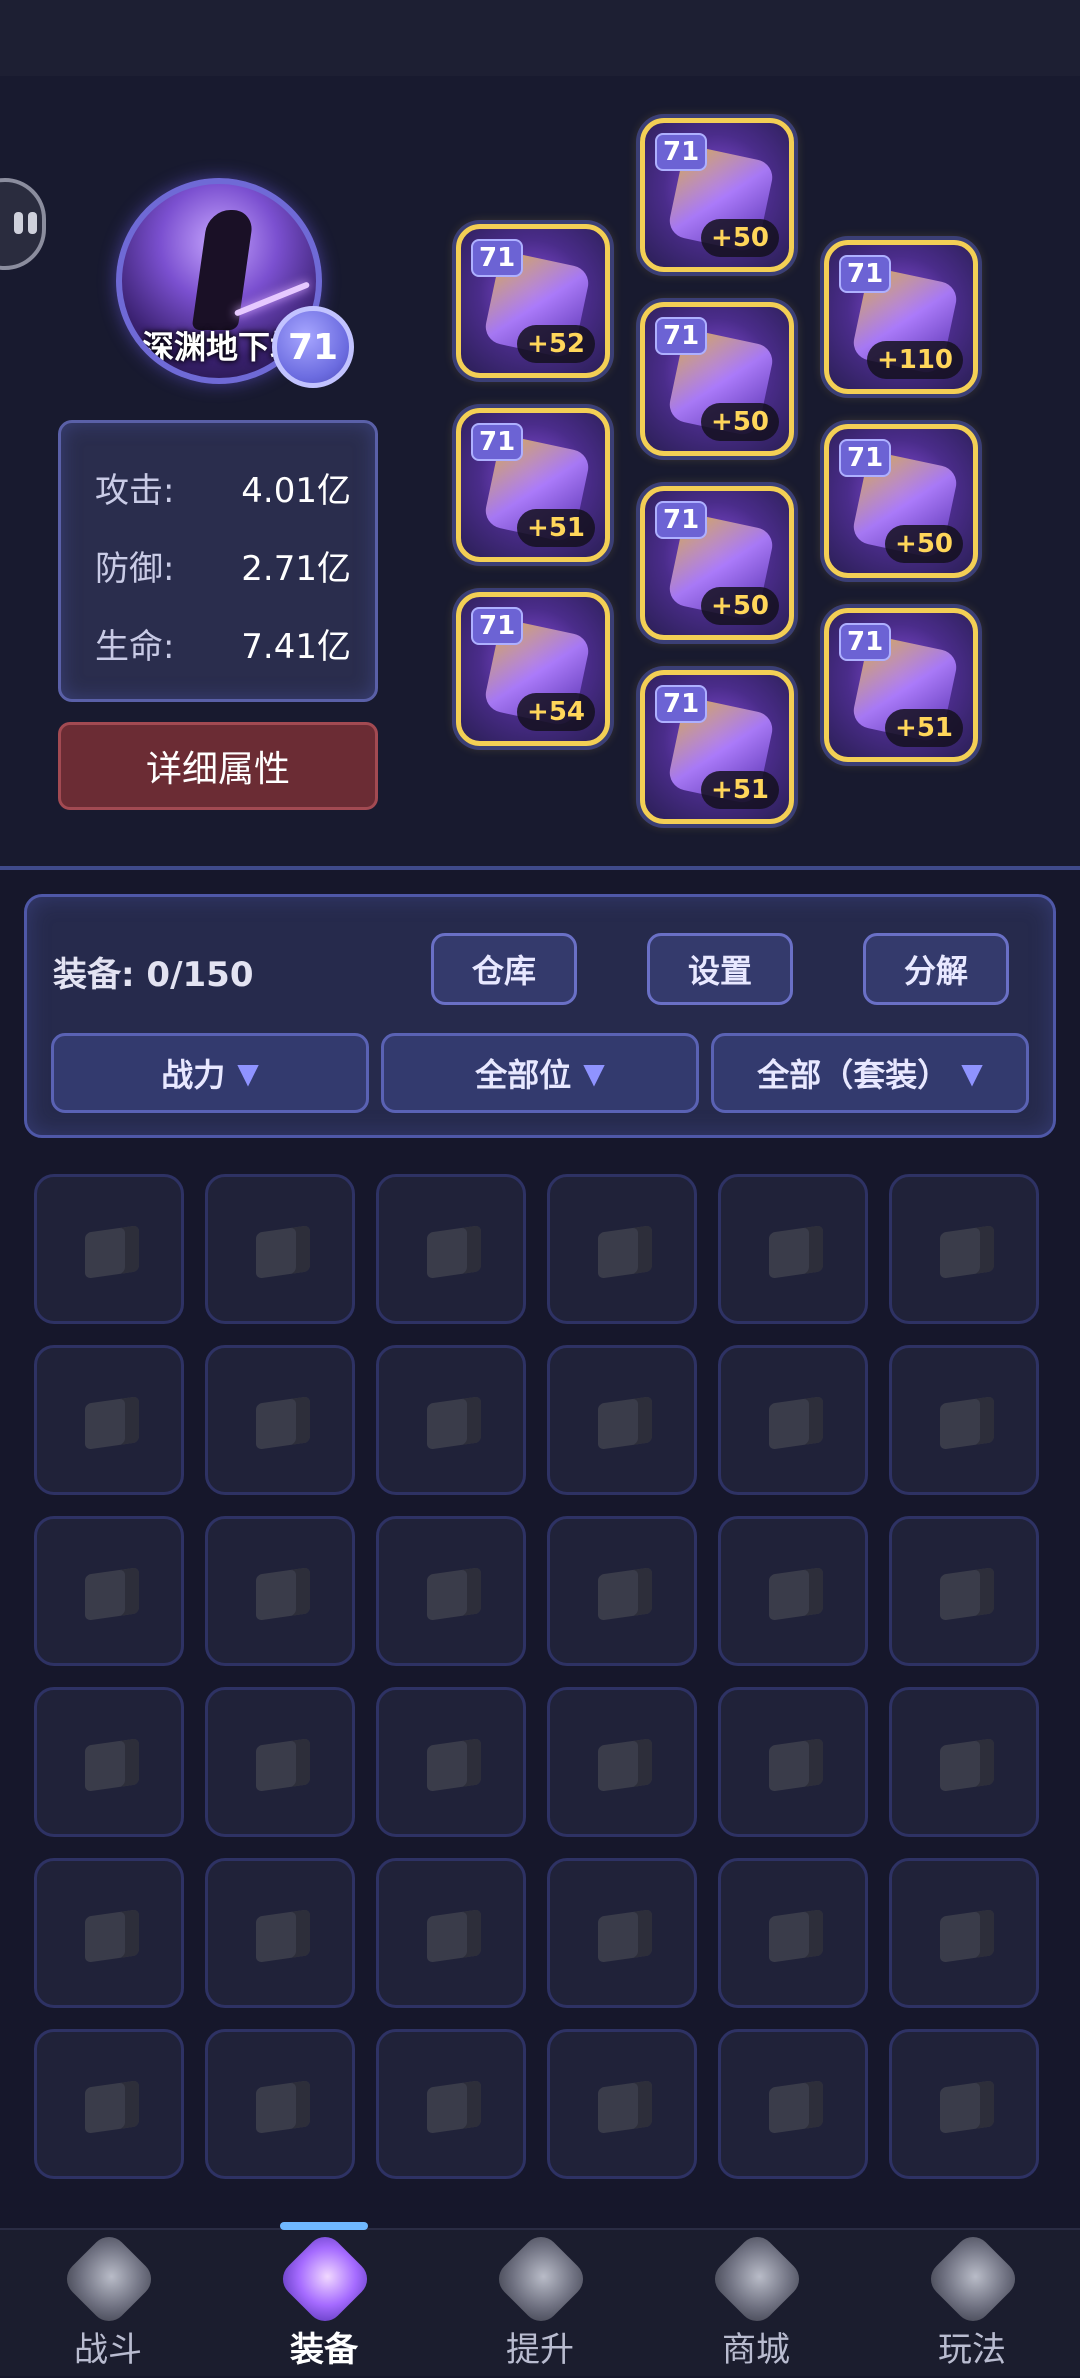  What do you see at coordinates (936, 969) in the screenshot?
I see `decompose-button: 分解` at bounding box center [936, 969].